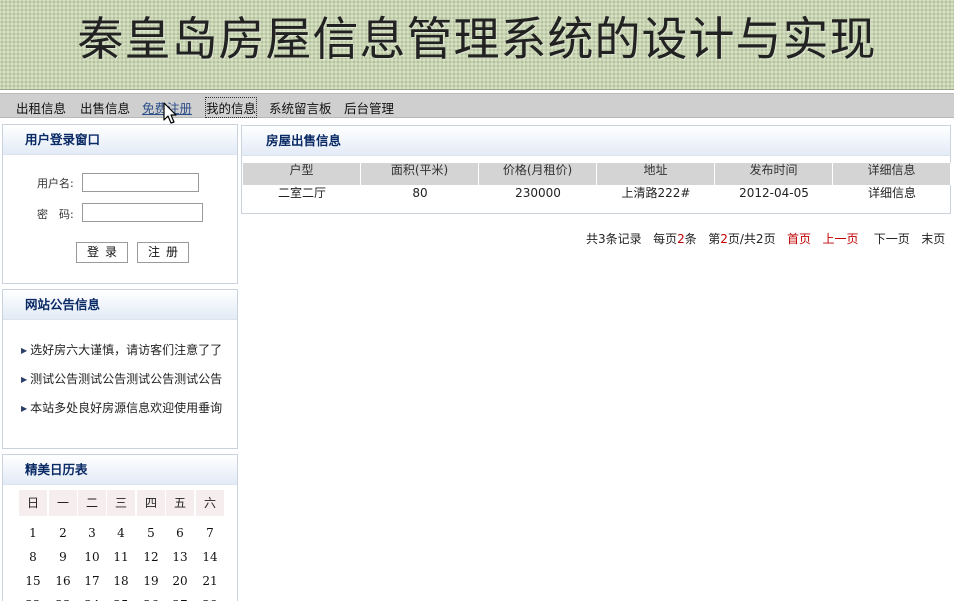  I want to click on nav-admin: 后台管理, so click(369, 107).